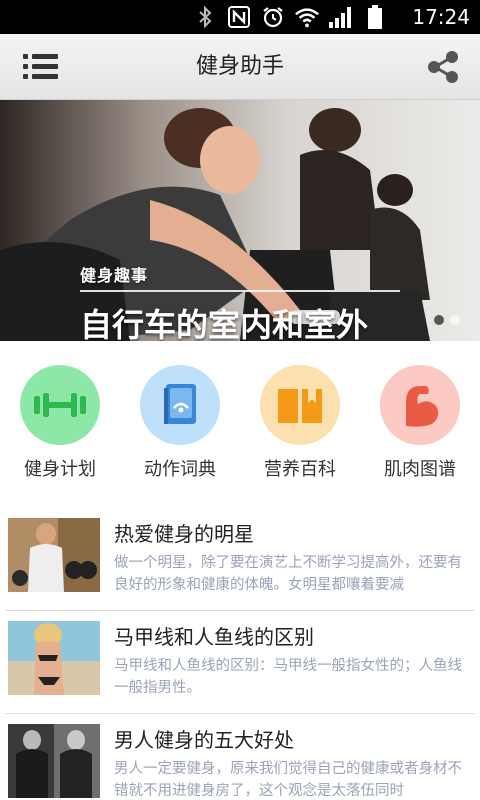  Describe the element at coordinates (214, 637) in the screenshot. I see `article-title: 马甲线和人鱼线的区别` at that location.